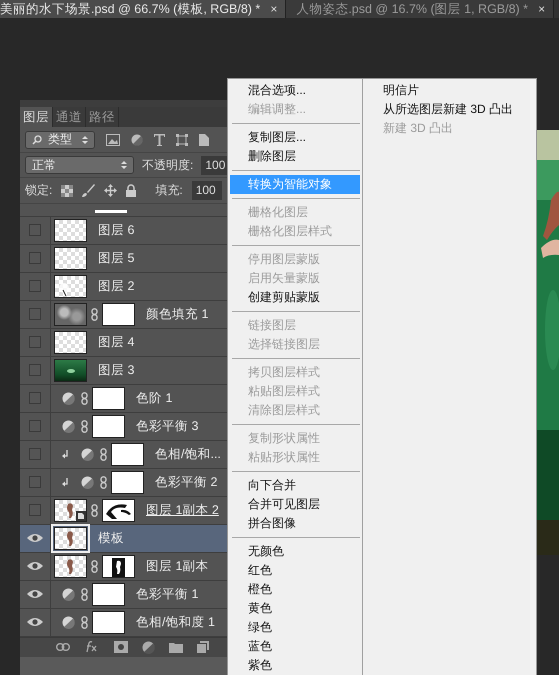 This screenshot has height=675, width=559. I want to click on adjustment-filter-icon, so click(137, 140).